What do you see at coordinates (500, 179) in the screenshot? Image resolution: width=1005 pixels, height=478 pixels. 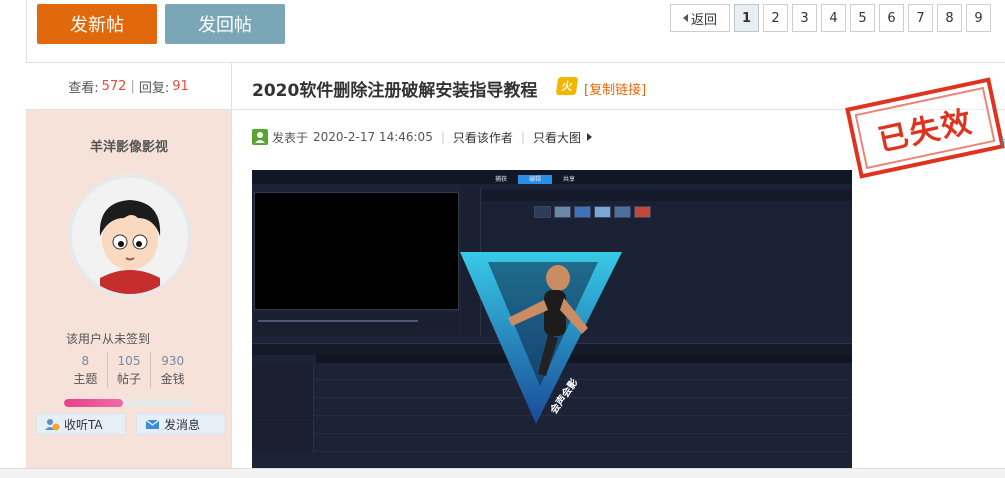 I see `app-tab-capture: 捕获` at bounding box center [500, 179].